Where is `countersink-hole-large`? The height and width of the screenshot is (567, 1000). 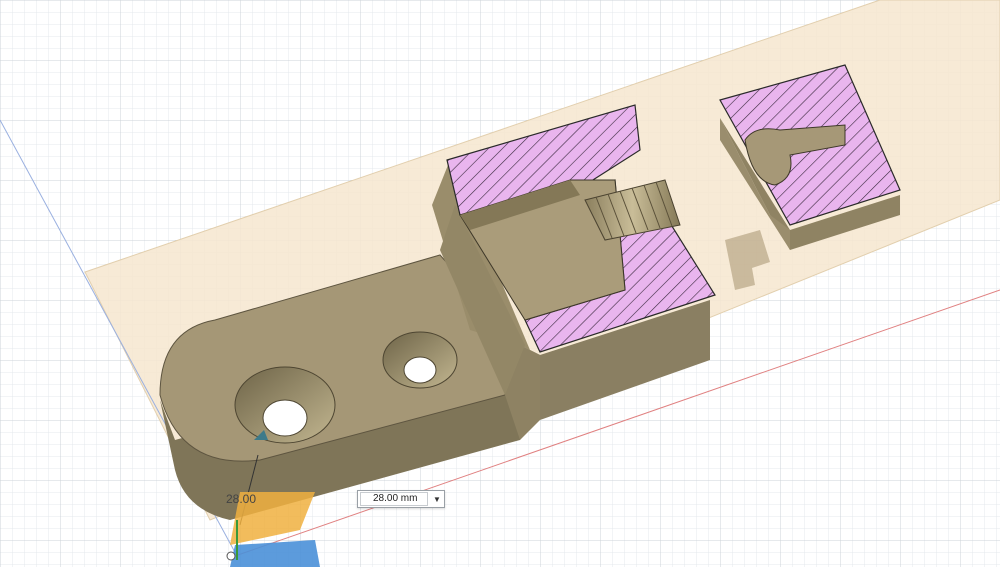 countersink-hole-large is located at coordinates (285, 405).